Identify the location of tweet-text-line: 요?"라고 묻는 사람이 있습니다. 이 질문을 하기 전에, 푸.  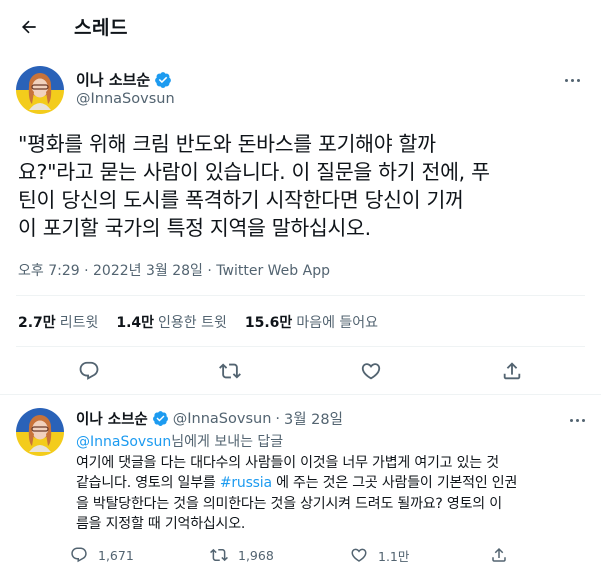
(254, 172).